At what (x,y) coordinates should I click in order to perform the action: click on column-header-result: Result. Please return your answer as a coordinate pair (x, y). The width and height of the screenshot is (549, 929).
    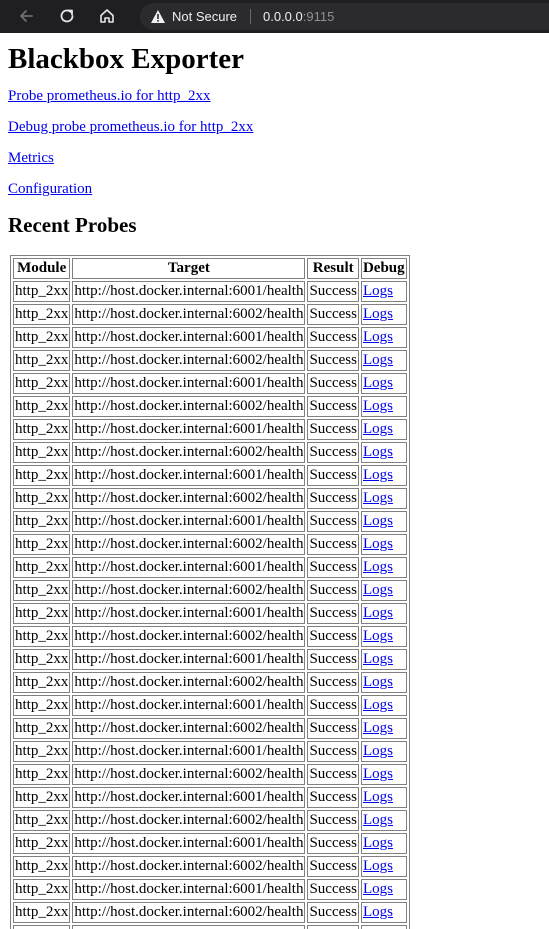
    Looking at the image, I should click on (333, 268).